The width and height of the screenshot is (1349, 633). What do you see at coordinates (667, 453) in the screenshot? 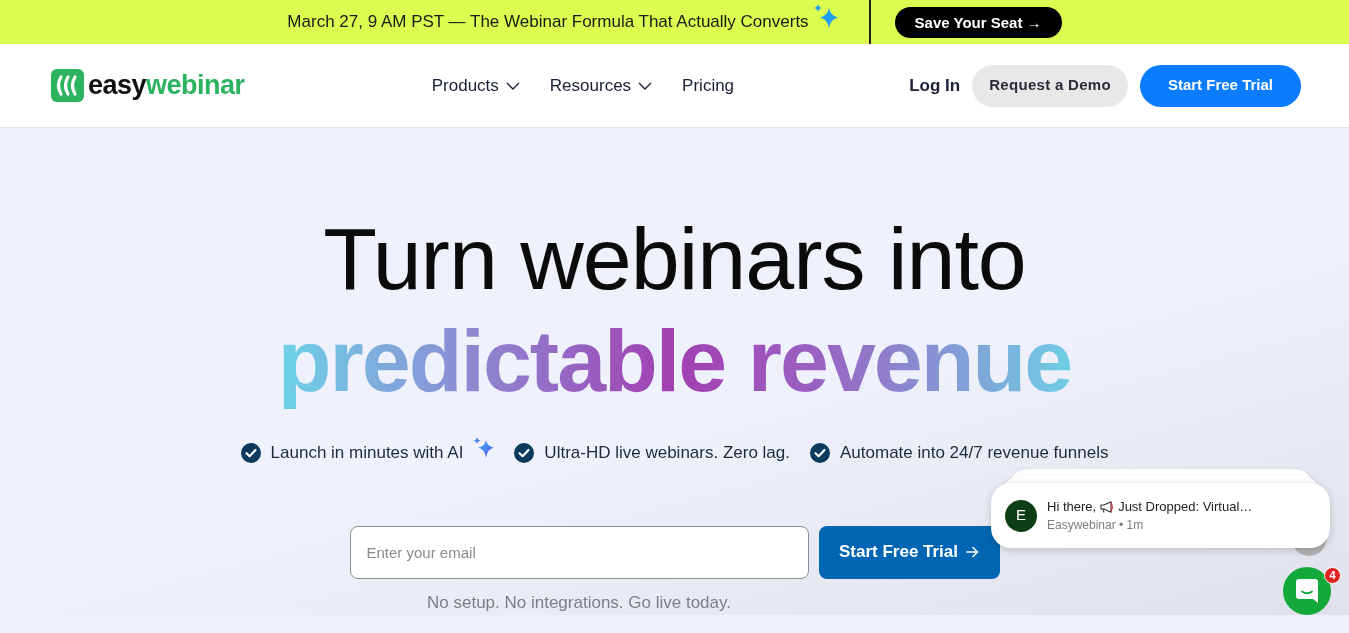
I see `feature-text: Ultra-HD live webinars. Zero lag.` at bounding box center [667, 453].